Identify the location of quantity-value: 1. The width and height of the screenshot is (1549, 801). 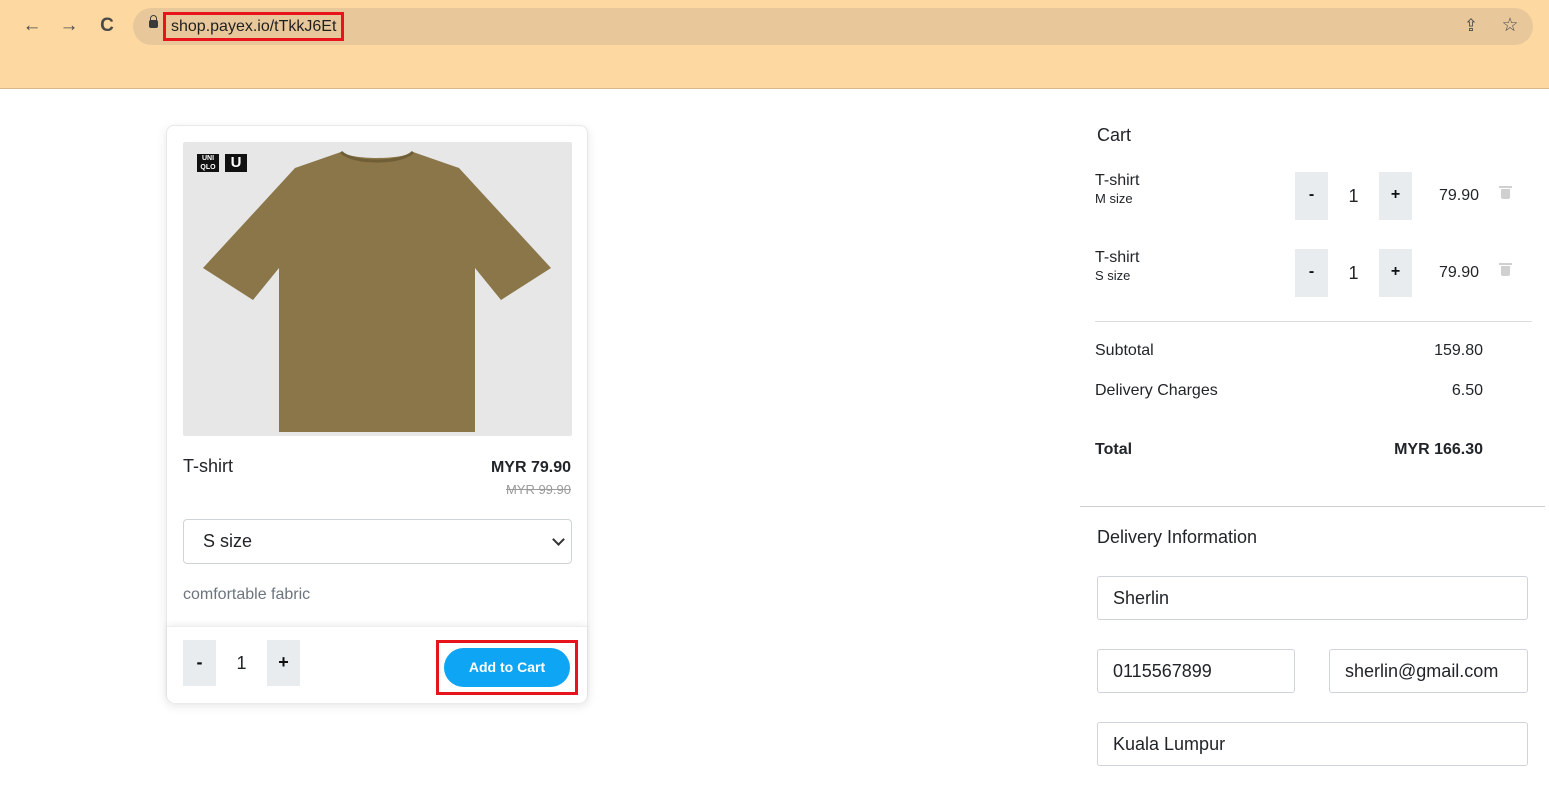
(241, 663).